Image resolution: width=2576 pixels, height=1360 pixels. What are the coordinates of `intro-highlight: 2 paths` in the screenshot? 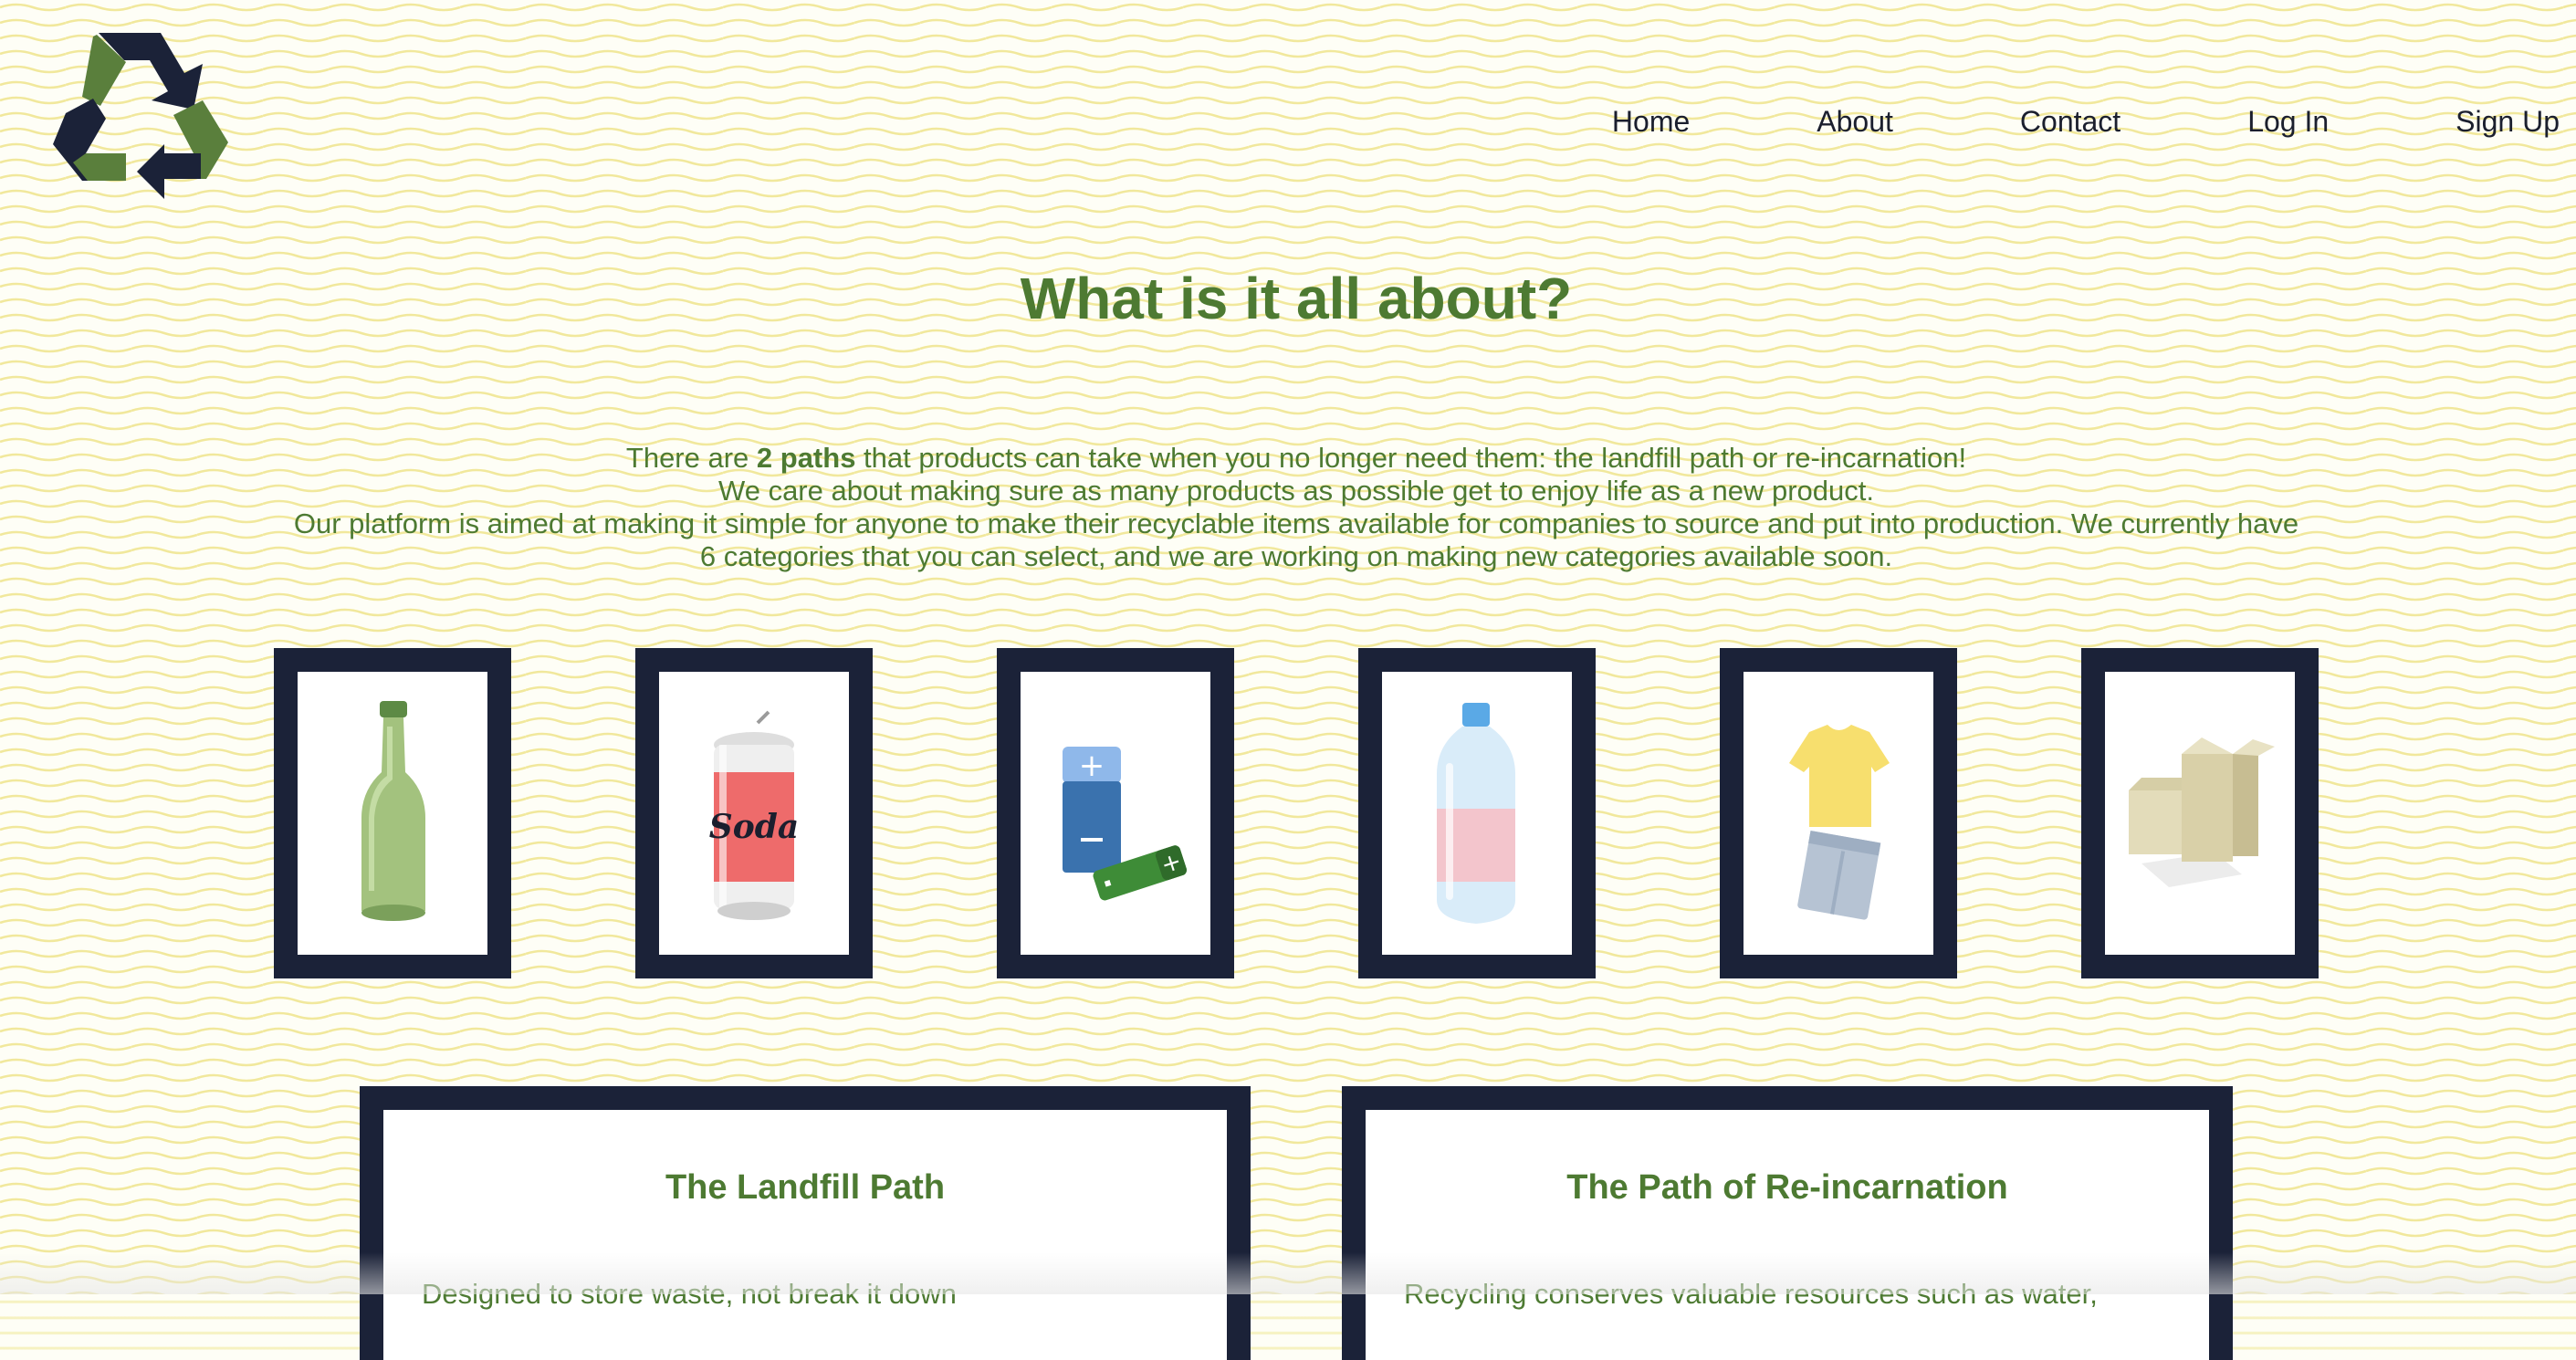 It's located at (806, 458).